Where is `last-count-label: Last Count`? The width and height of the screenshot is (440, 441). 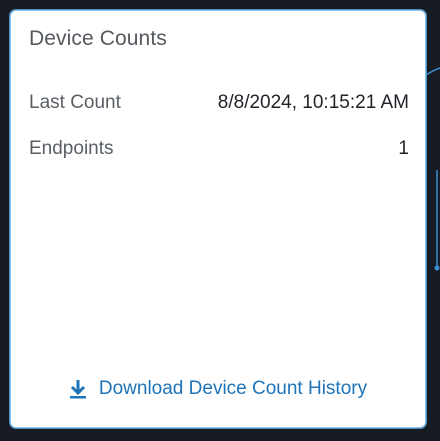
last-count-label: Last Count is located at coordinates (75, 102).